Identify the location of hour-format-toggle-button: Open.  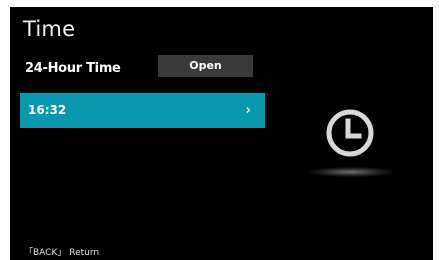
(205, 66).